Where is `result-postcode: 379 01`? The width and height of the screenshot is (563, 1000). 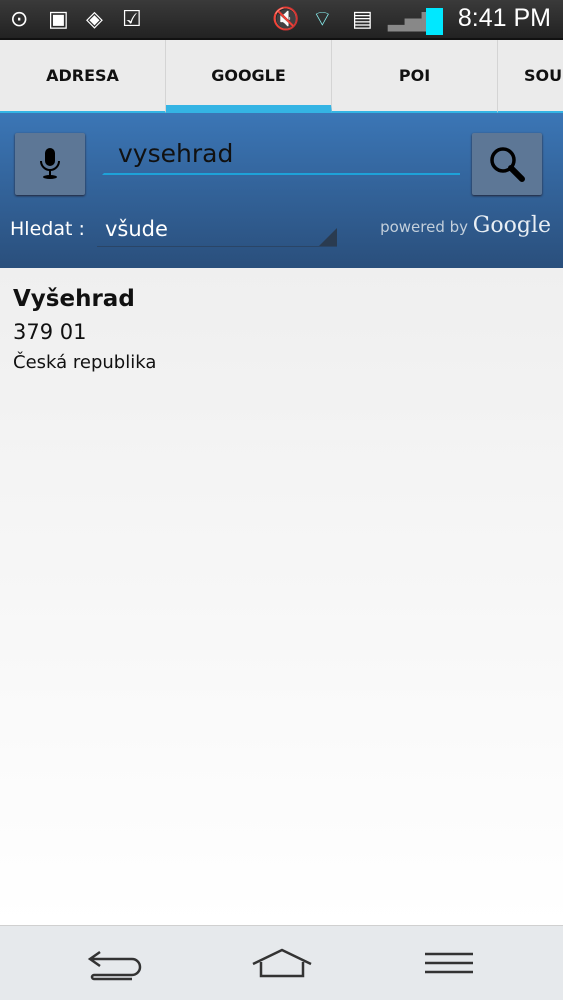 result-postcode: 379 01 is located at coordinates (50, 332).